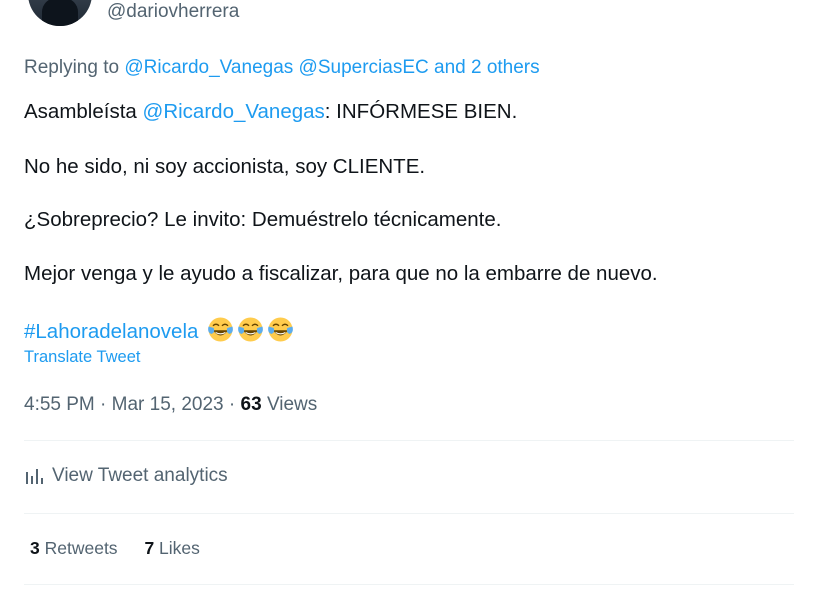 Image resolution: width=825 pixels, height=600 pixels. I want to click on retweets-count: 3, so click(35, 548).